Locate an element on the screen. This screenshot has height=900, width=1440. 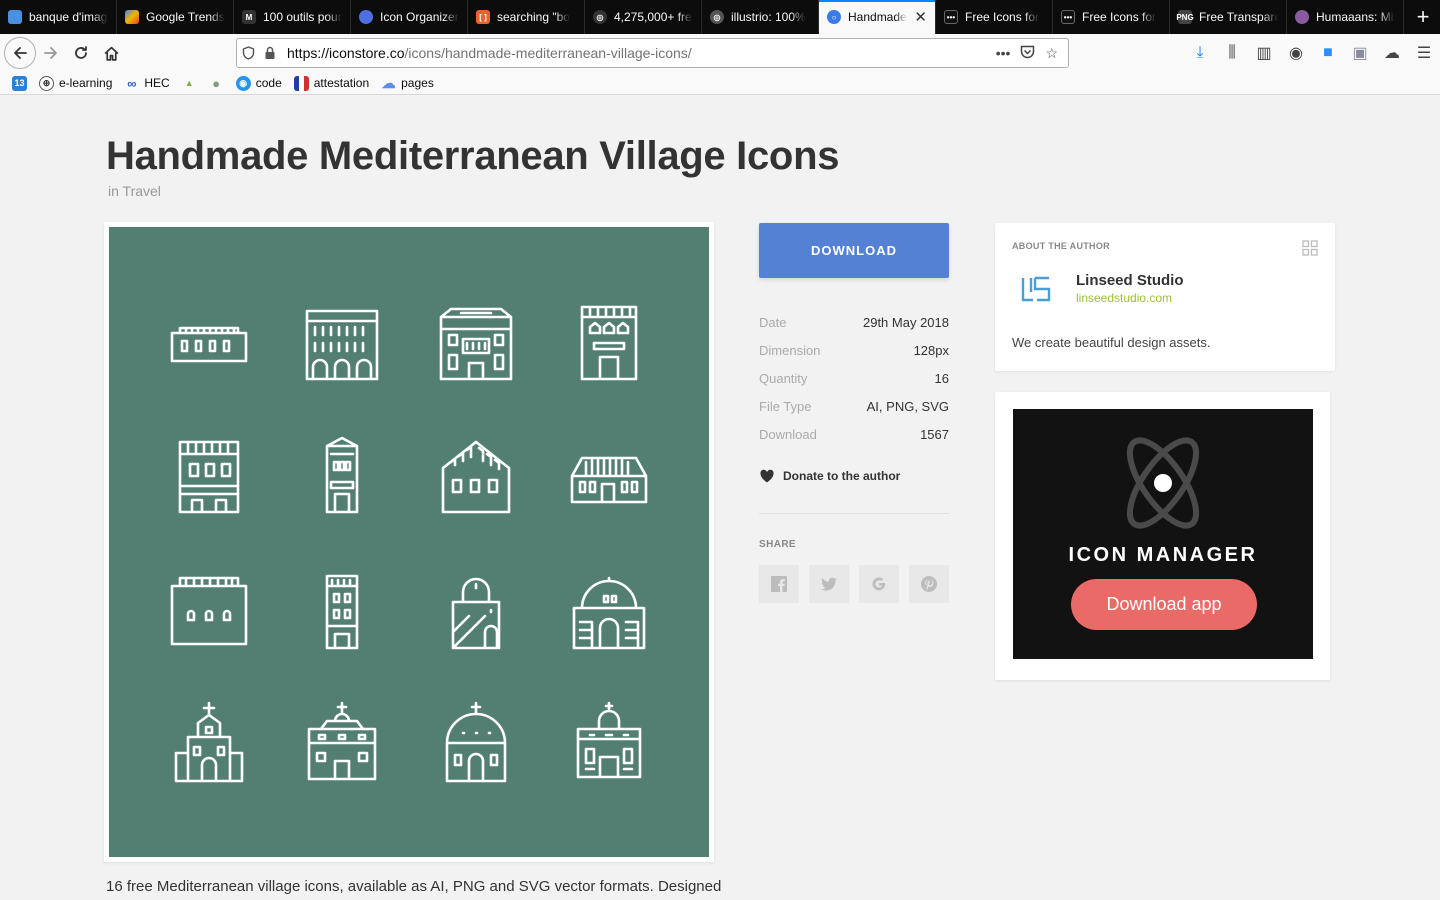
browser-tab: banque d'images is located at coordinates (58, 17).